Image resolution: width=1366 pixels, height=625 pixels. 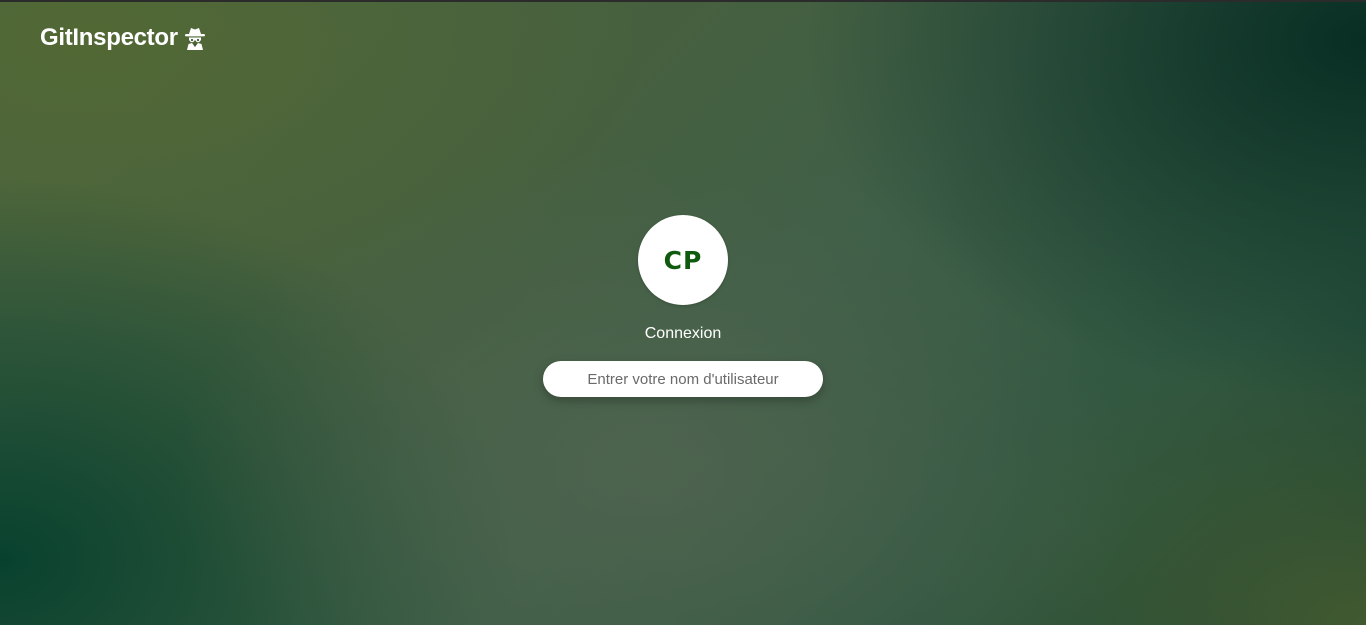 I want to click on window-top-border, so click(x=683, y=1).